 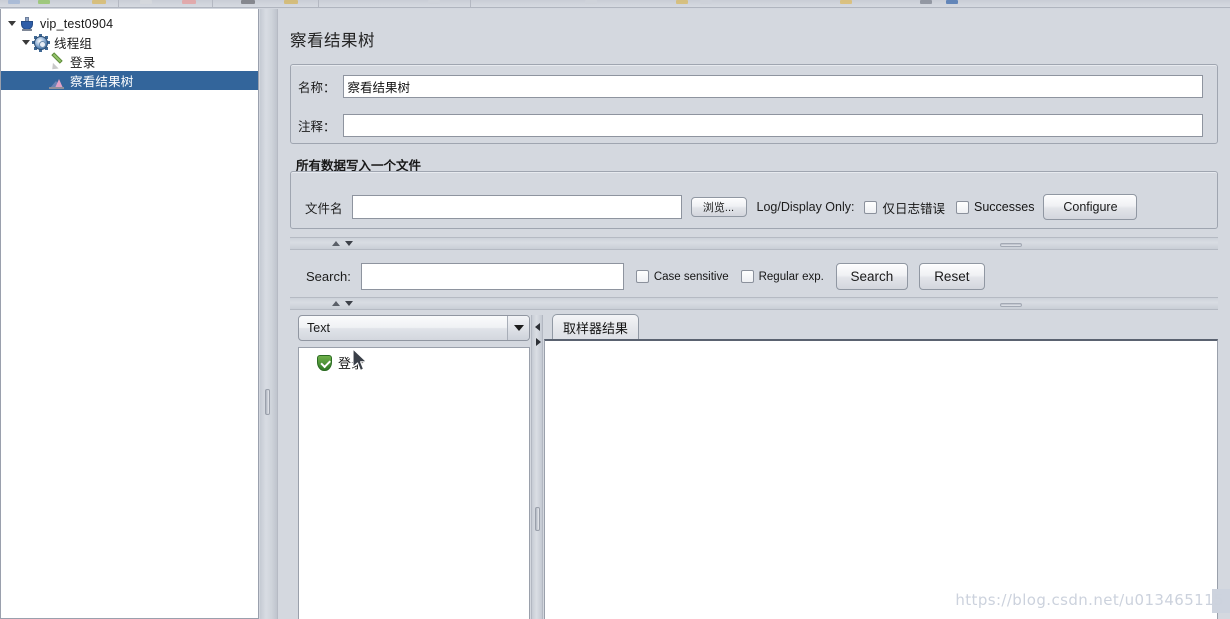 What do you see at coordinates (754, 303) in the screenshot?
I see `search-splitter-bottom` at bounding box center [754, 303].